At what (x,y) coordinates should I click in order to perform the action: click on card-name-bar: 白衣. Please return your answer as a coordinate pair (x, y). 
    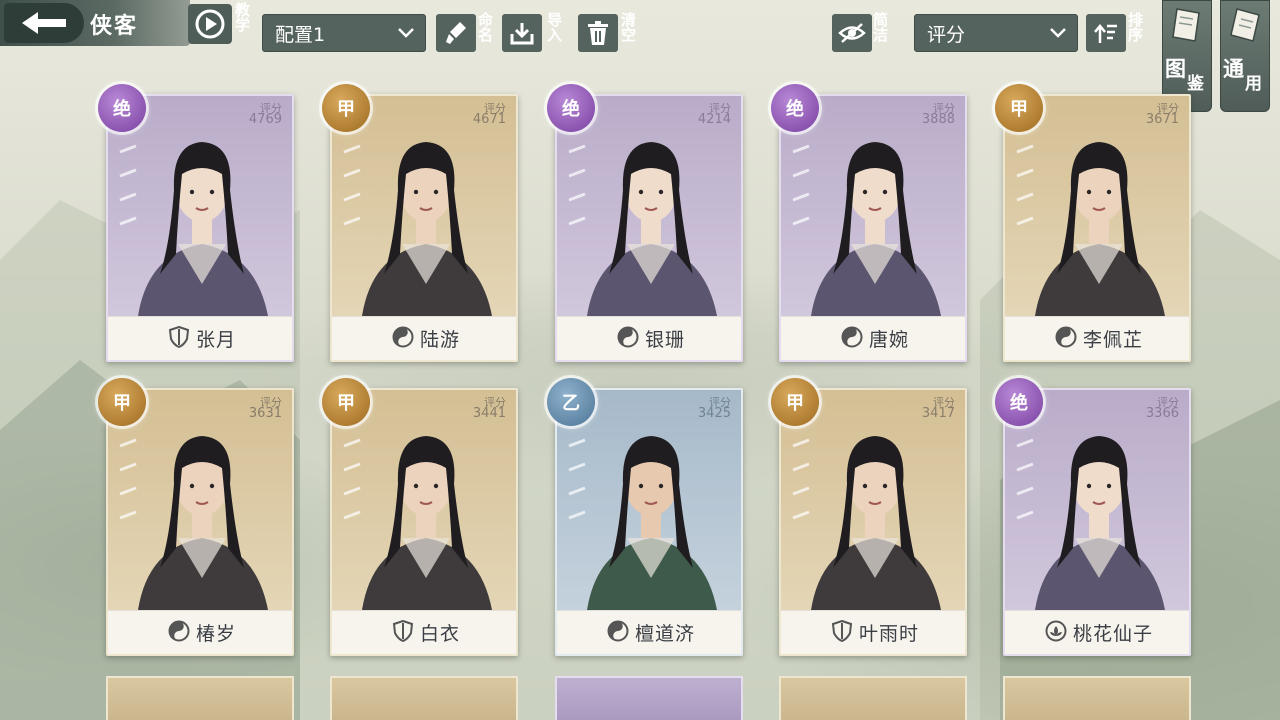
    Looking at the image, I should click on (424, 632).